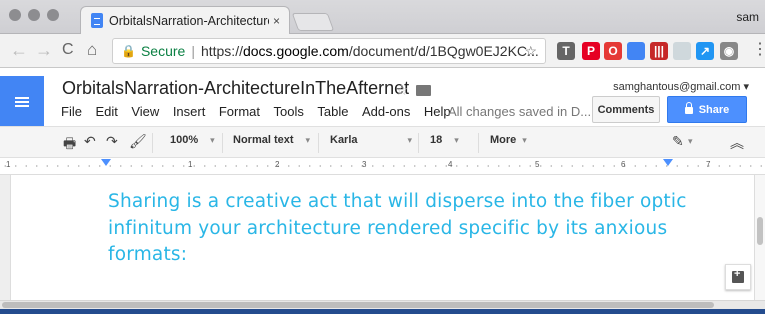  What do you see at coordinates (128, 51) in the screenshot?
I see `lock-icon: 🔒` at bounding box center [128, 51].